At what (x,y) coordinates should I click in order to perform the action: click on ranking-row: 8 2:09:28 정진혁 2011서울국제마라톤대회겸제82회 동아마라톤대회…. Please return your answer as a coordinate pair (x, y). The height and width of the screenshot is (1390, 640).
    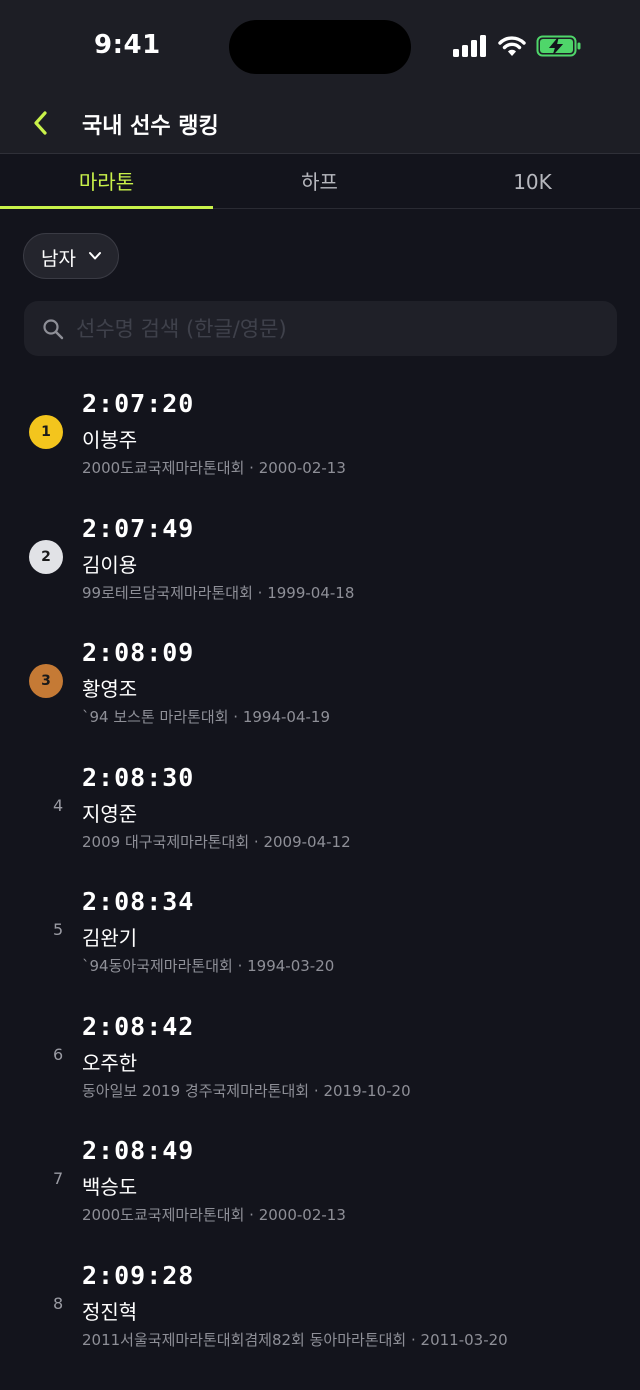
    Looking at the image, I should click on (320, 1317).